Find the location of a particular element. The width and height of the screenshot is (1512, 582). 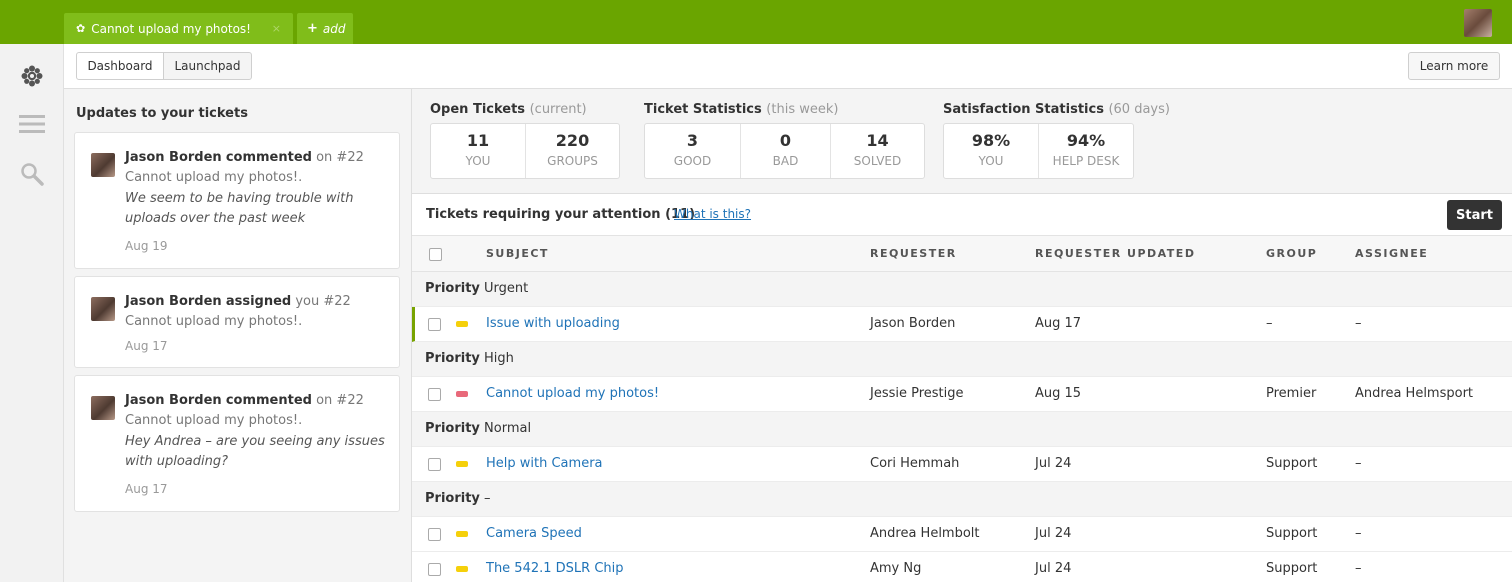

close-icon: × is located at coordinates (276, 28).